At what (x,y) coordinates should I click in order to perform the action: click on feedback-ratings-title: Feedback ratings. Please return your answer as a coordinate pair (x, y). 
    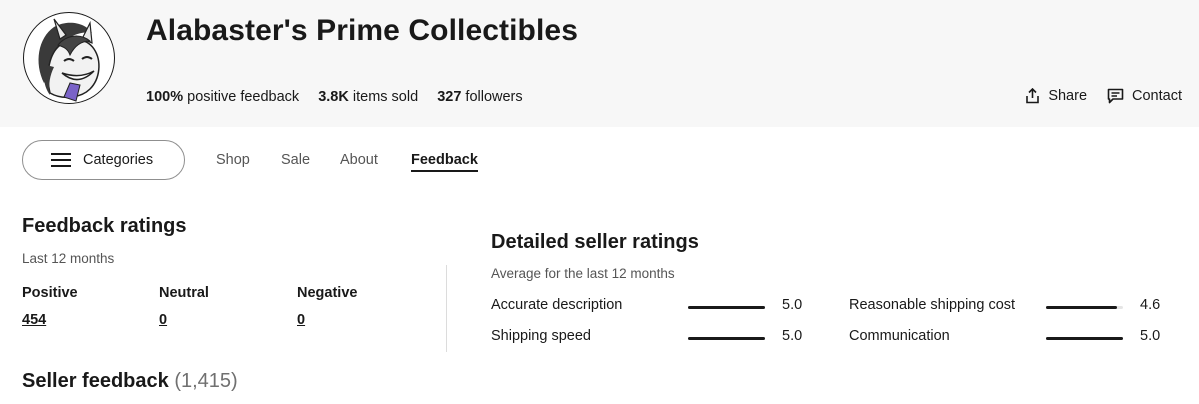
    Looking at the image, I should click on (104, 226).